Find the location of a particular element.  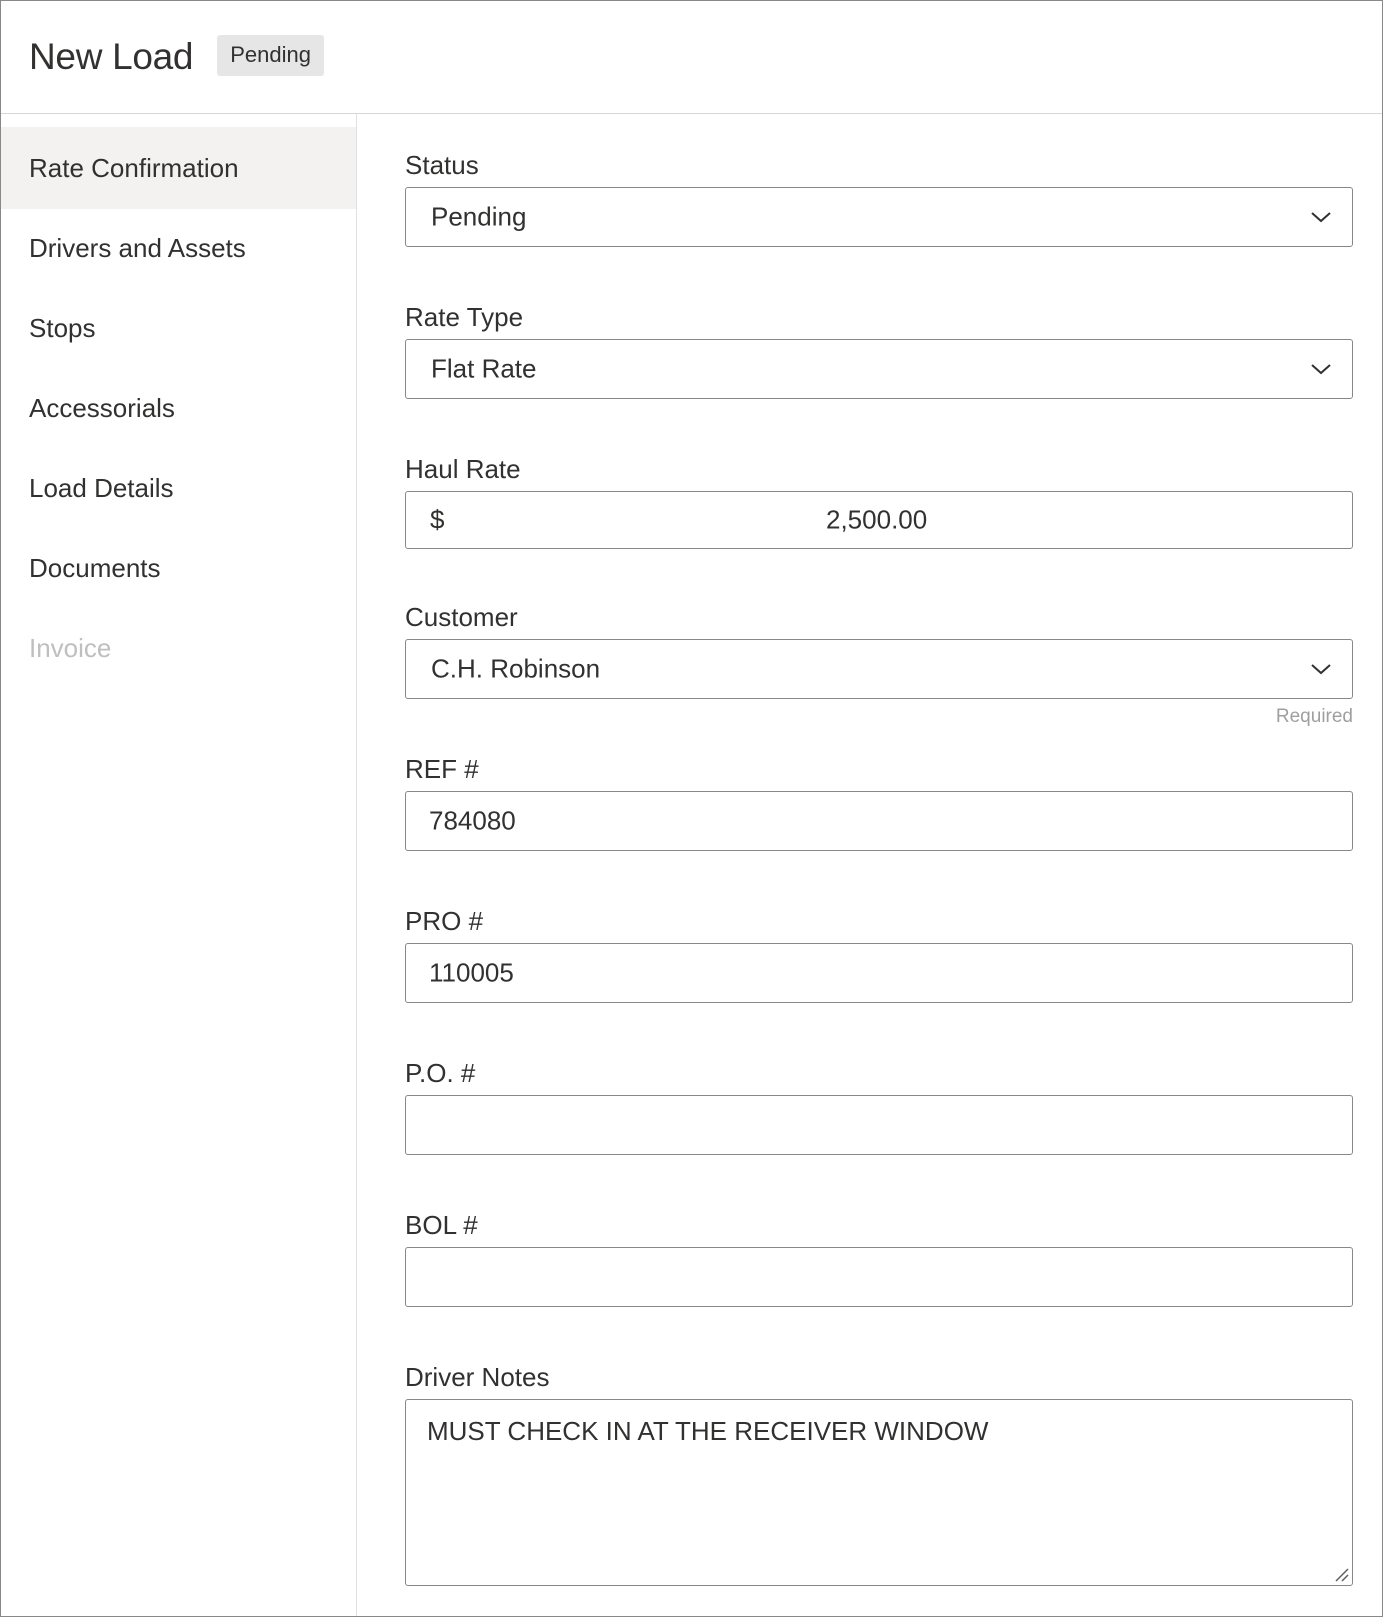

sidebar-item-load-details: Load Details is located at coordinates (178, 488).